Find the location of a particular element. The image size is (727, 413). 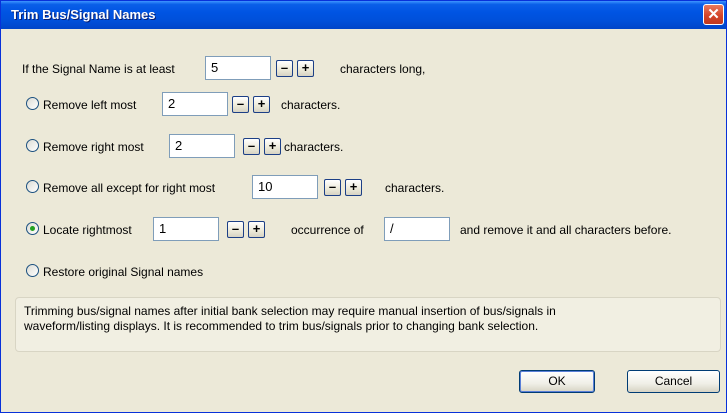

dialog-title: Trim Bus/Signal Names is located at coordinates (83, 14).